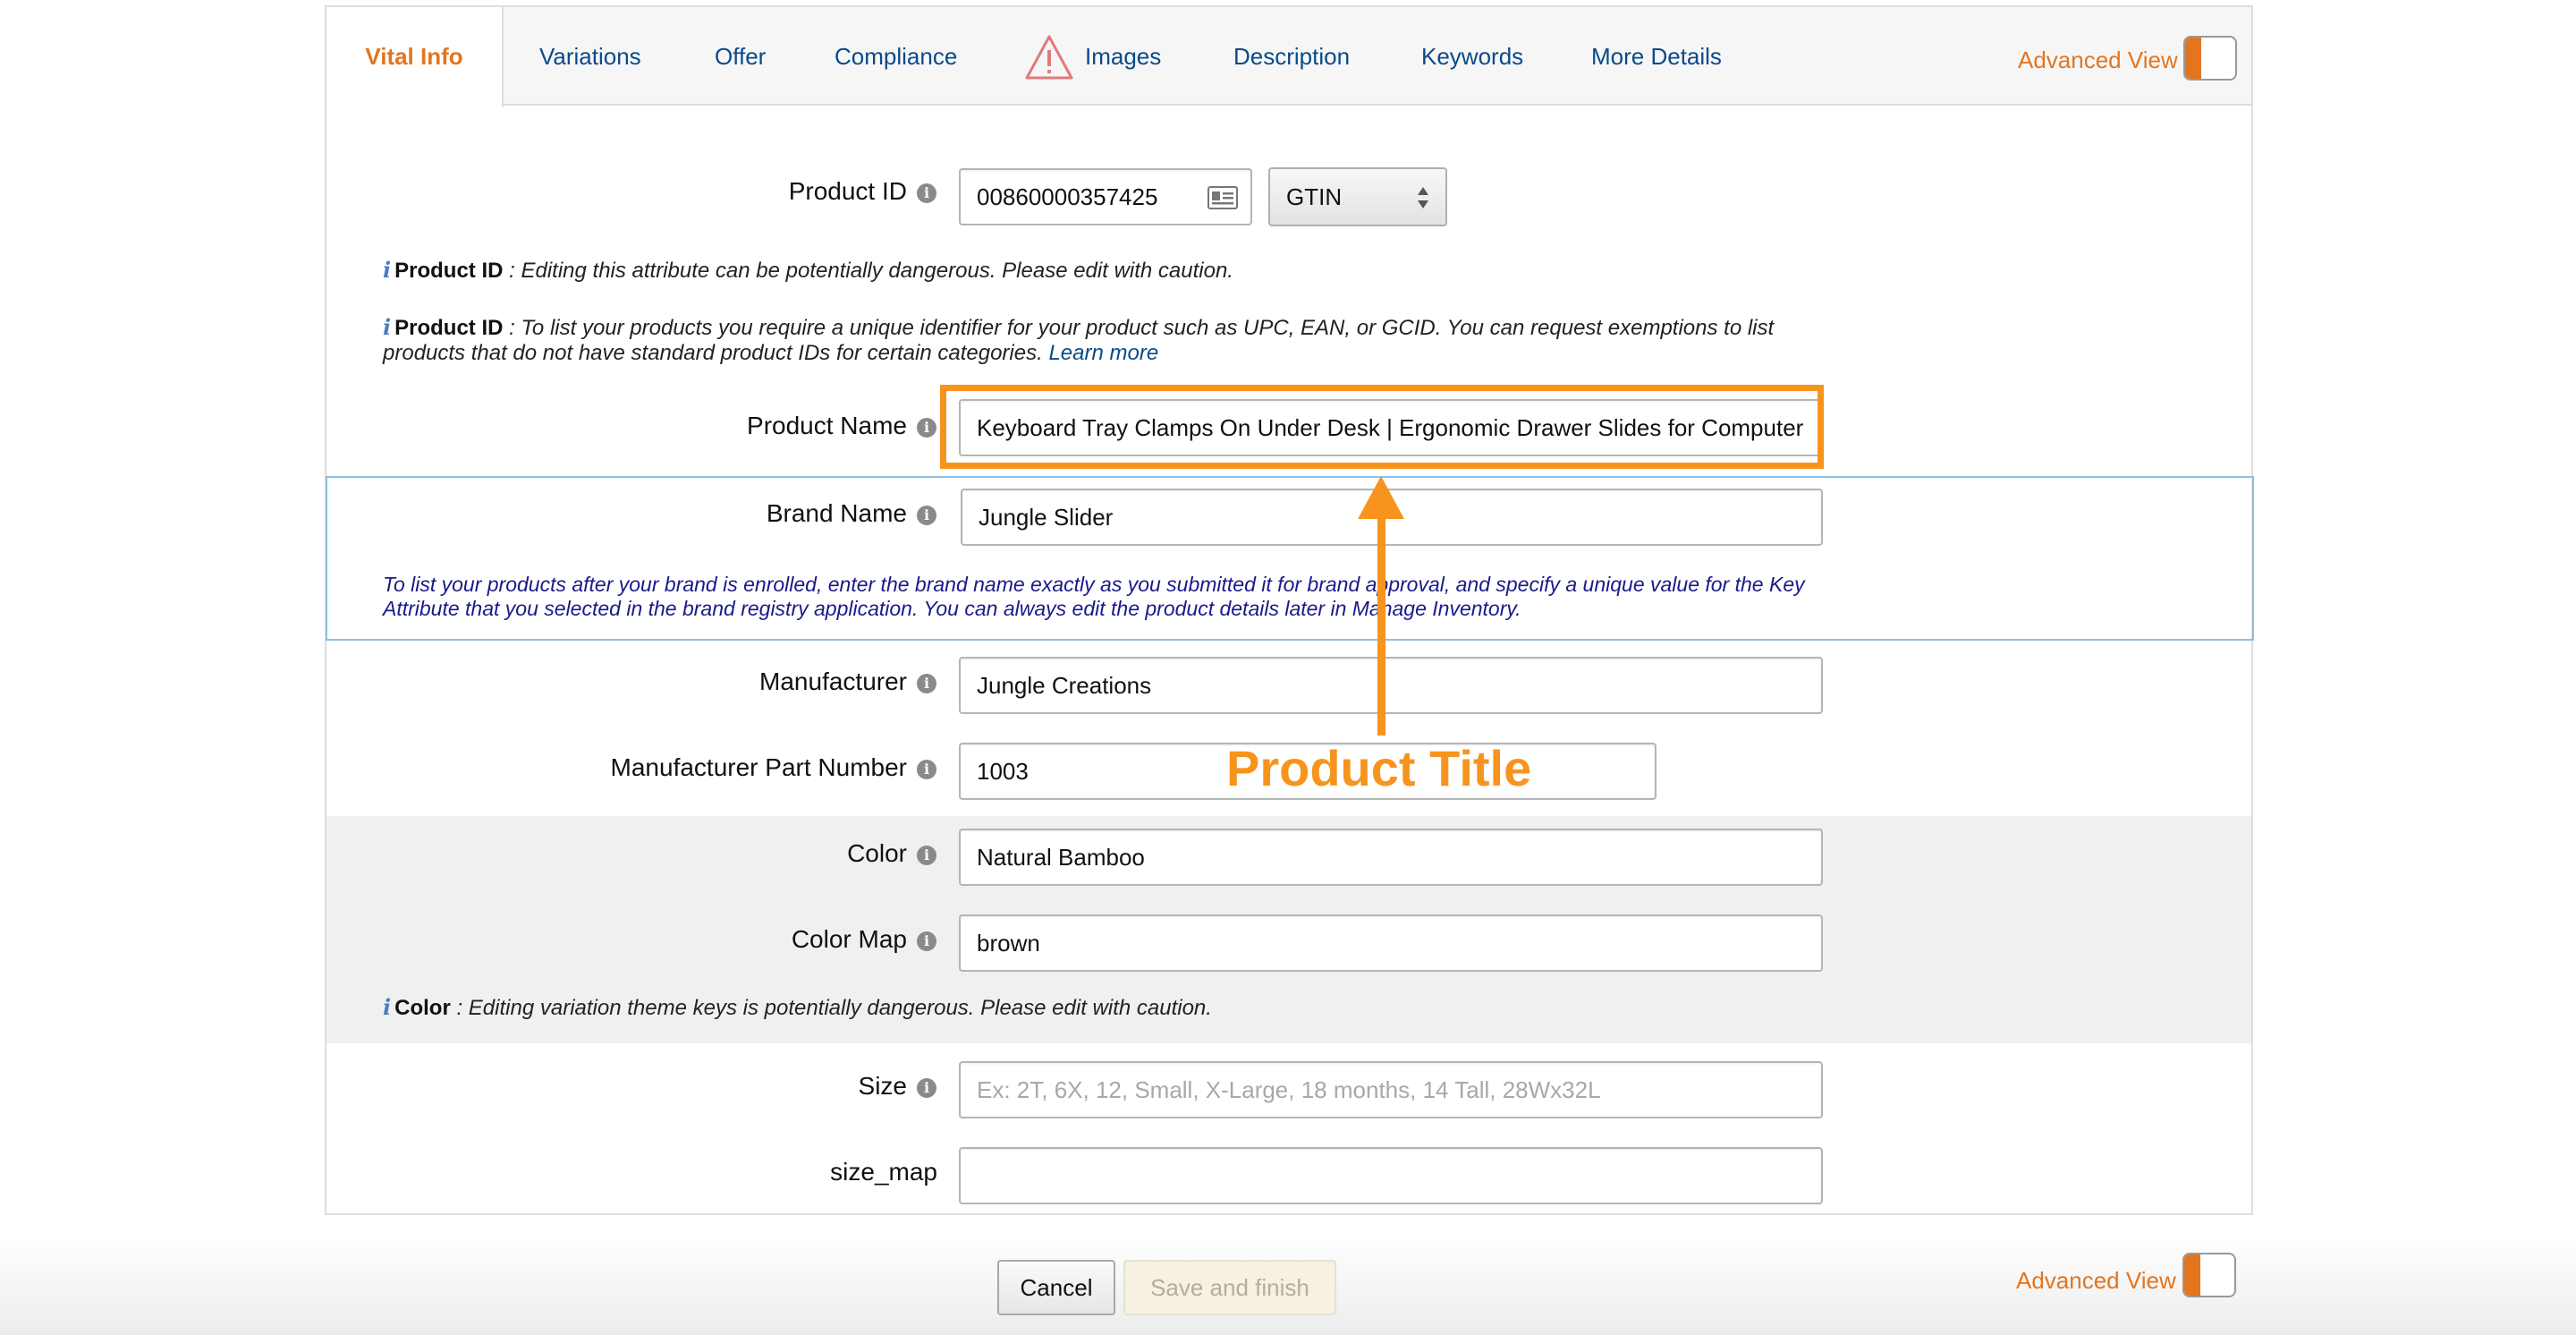 Image resolution: width=2576 pixels, height=1335 pixels. What do you see at coordinates (2098, 60) in the screenshot?
I see `advanced-view-label: Advanced View` at bounding box center [2098, 60].